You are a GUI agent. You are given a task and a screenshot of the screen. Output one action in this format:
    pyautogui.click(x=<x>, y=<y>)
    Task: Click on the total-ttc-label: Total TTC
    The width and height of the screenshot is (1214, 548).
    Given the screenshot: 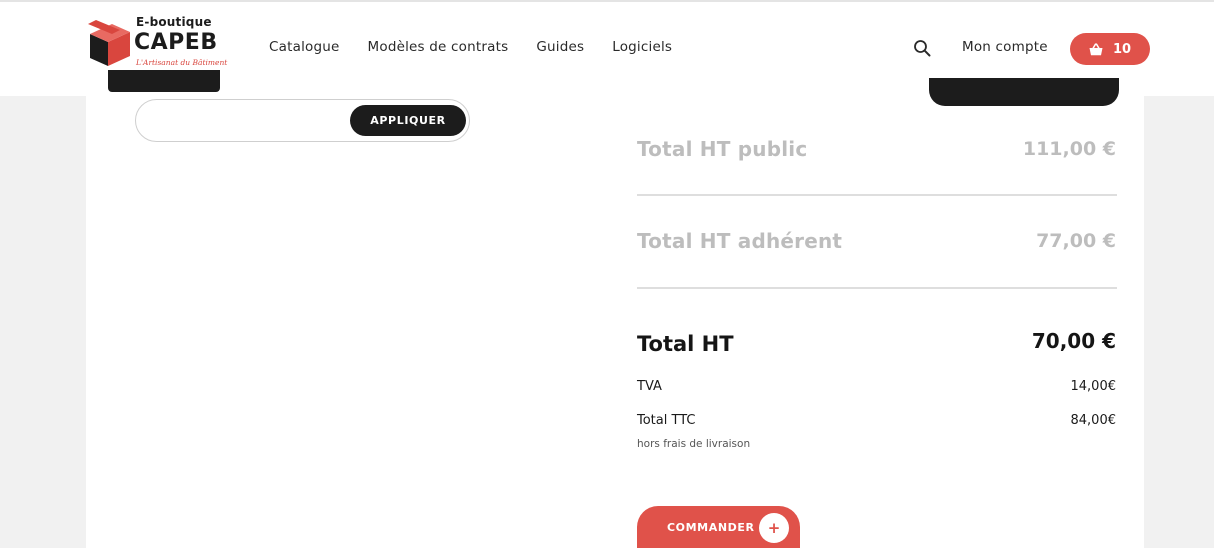 What is the action you would take?
    pyautogui.click(x=666, y=420)
    